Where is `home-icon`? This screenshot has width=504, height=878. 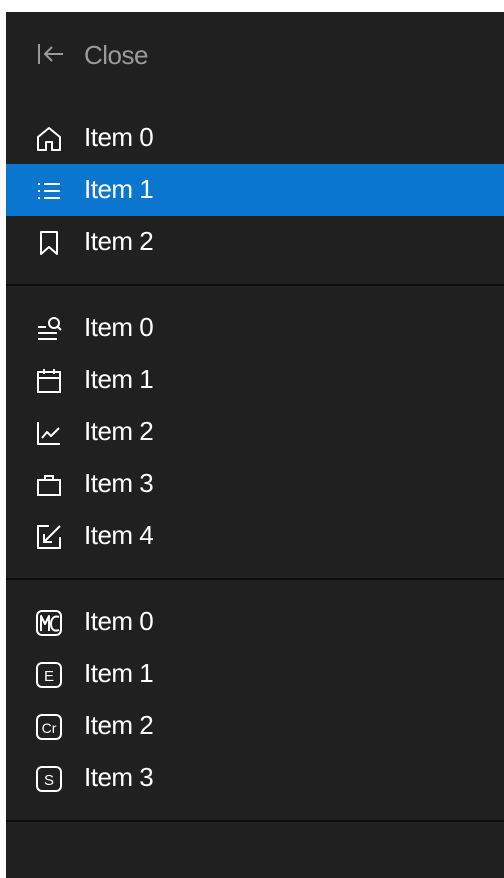 home-icon is located at coordinates (49, 139).